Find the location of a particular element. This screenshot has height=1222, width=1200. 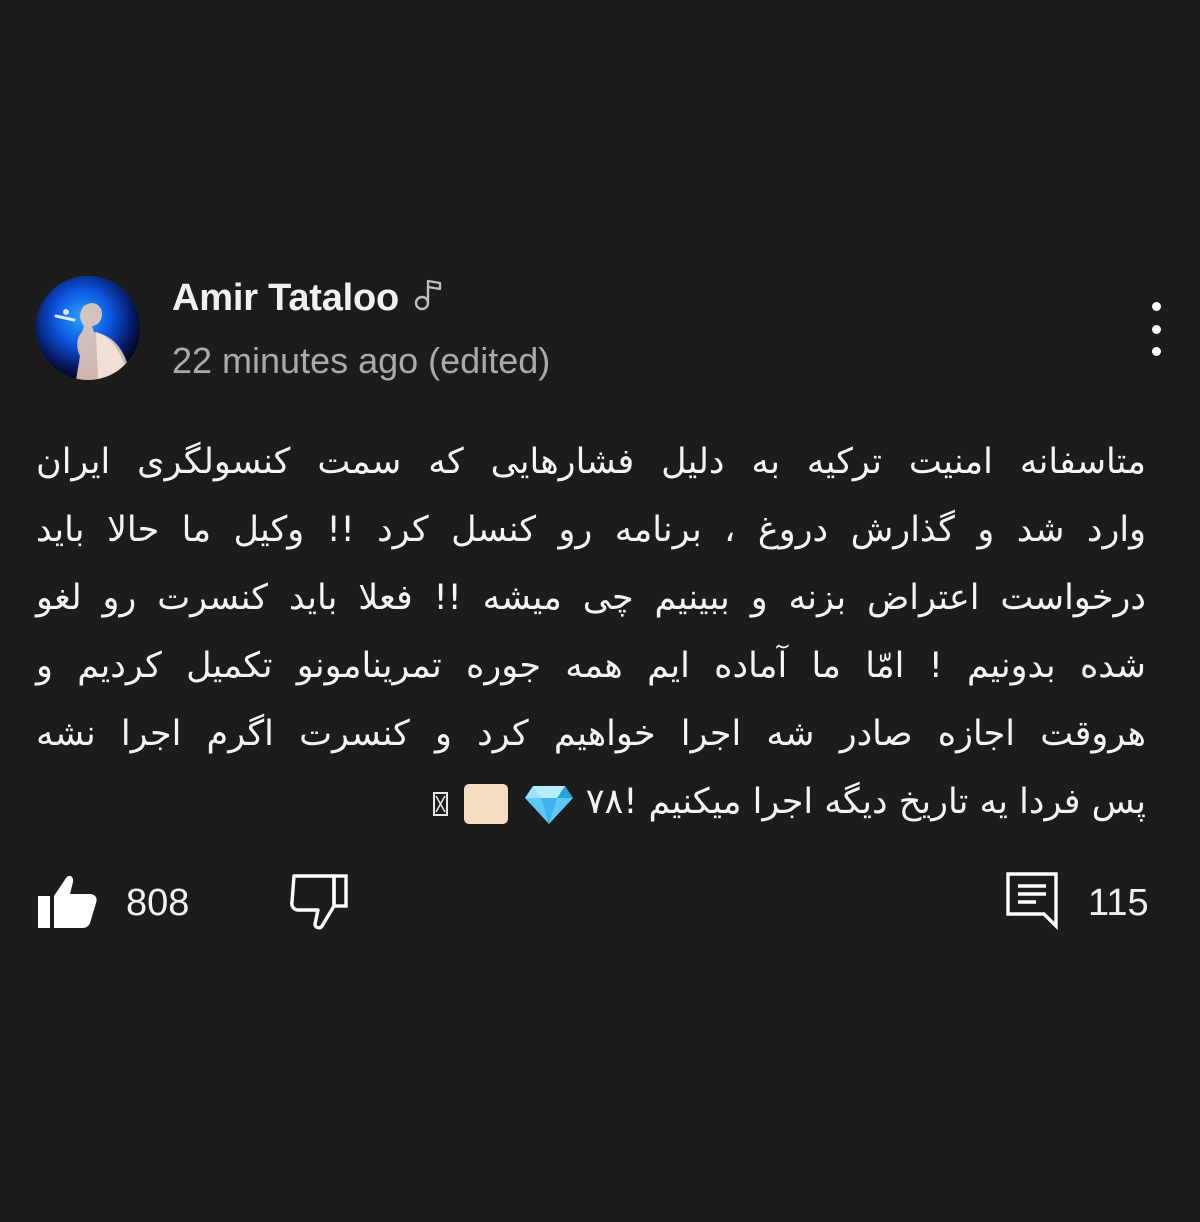

more-vertical-icon is located at coordinates (1156, 329).